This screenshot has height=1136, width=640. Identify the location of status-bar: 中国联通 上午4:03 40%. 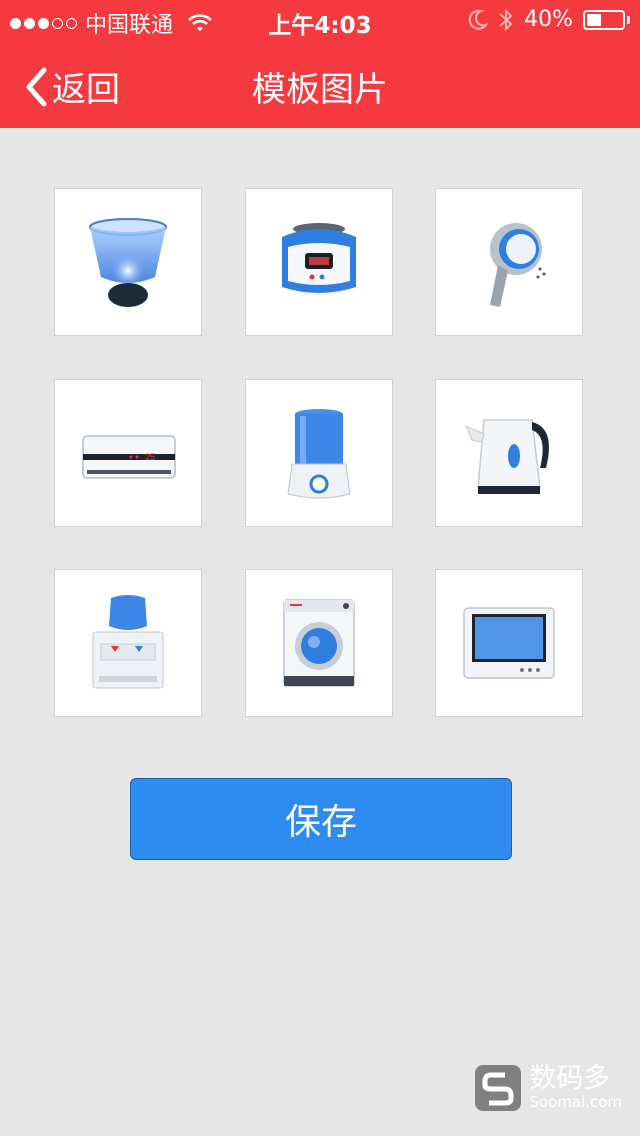
(320, 20).